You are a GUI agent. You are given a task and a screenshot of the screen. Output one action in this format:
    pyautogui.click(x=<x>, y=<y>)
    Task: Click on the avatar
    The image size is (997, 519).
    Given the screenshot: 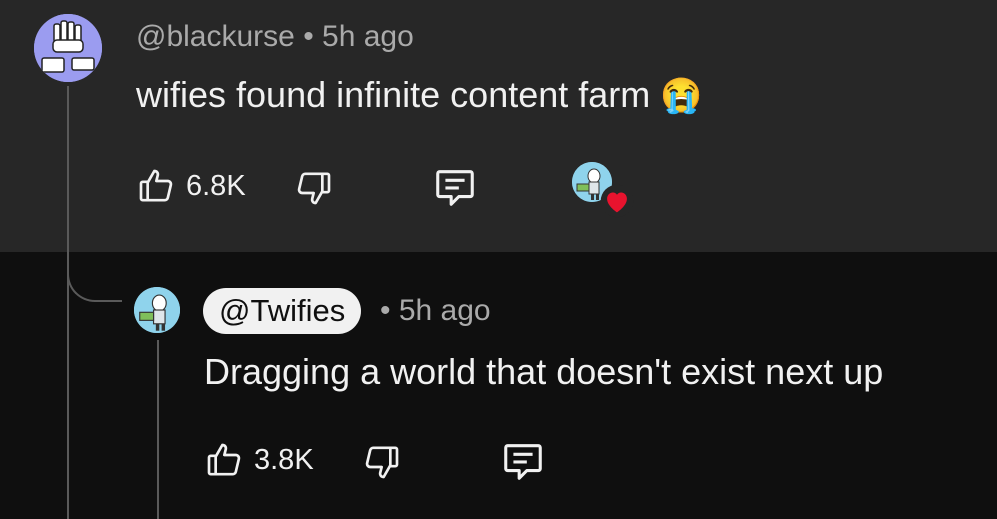 What is the action you would take?
    pyautogui.click(x=68, y=48)
    